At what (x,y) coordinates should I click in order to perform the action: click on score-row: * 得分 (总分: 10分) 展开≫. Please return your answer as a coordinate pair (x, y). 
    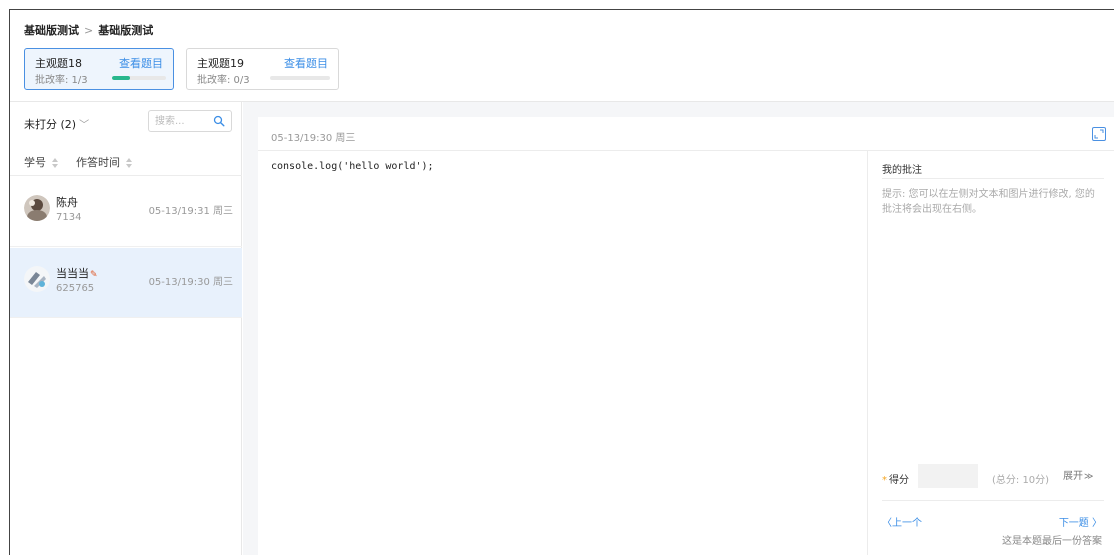
    Looking at the image, I should click on (996, 476).